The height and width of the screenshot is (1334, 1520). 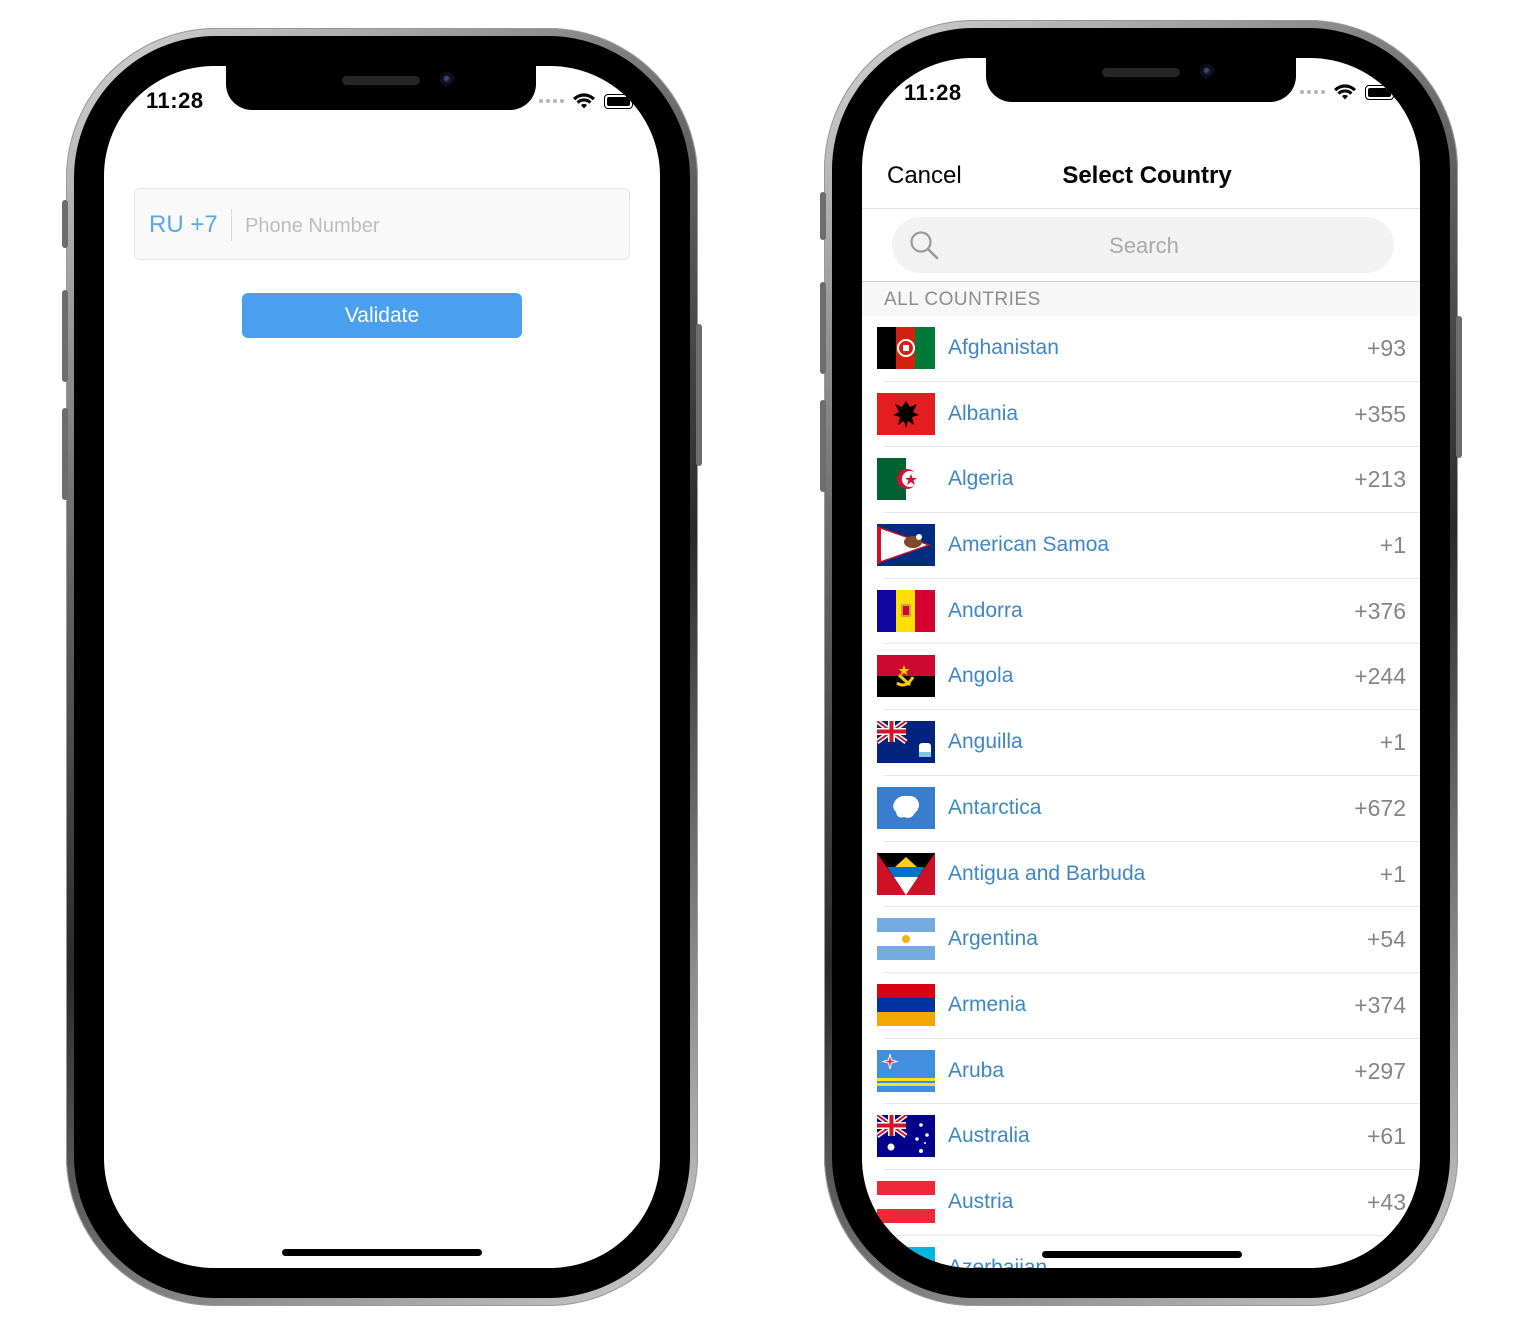 What do you see at coordinates (1386, 348) in the screenshot?
I see `dial-code: +93` at bounding box center [1386, 348].